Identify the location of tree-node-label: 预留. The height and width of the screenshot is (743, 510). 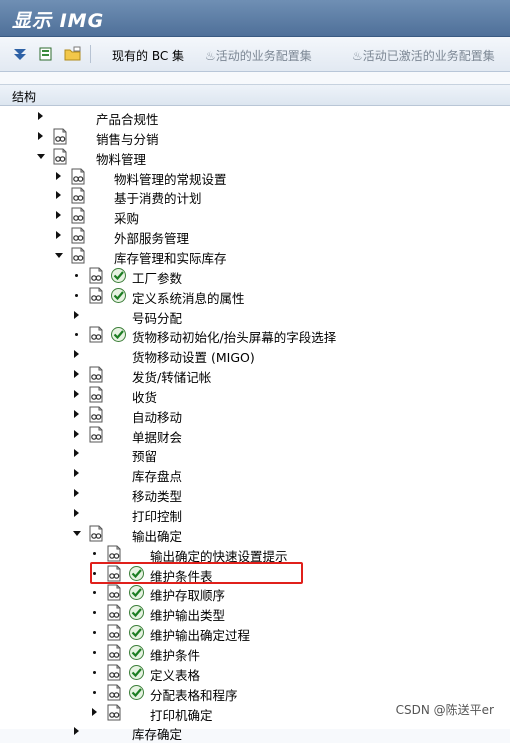
(144, 455).